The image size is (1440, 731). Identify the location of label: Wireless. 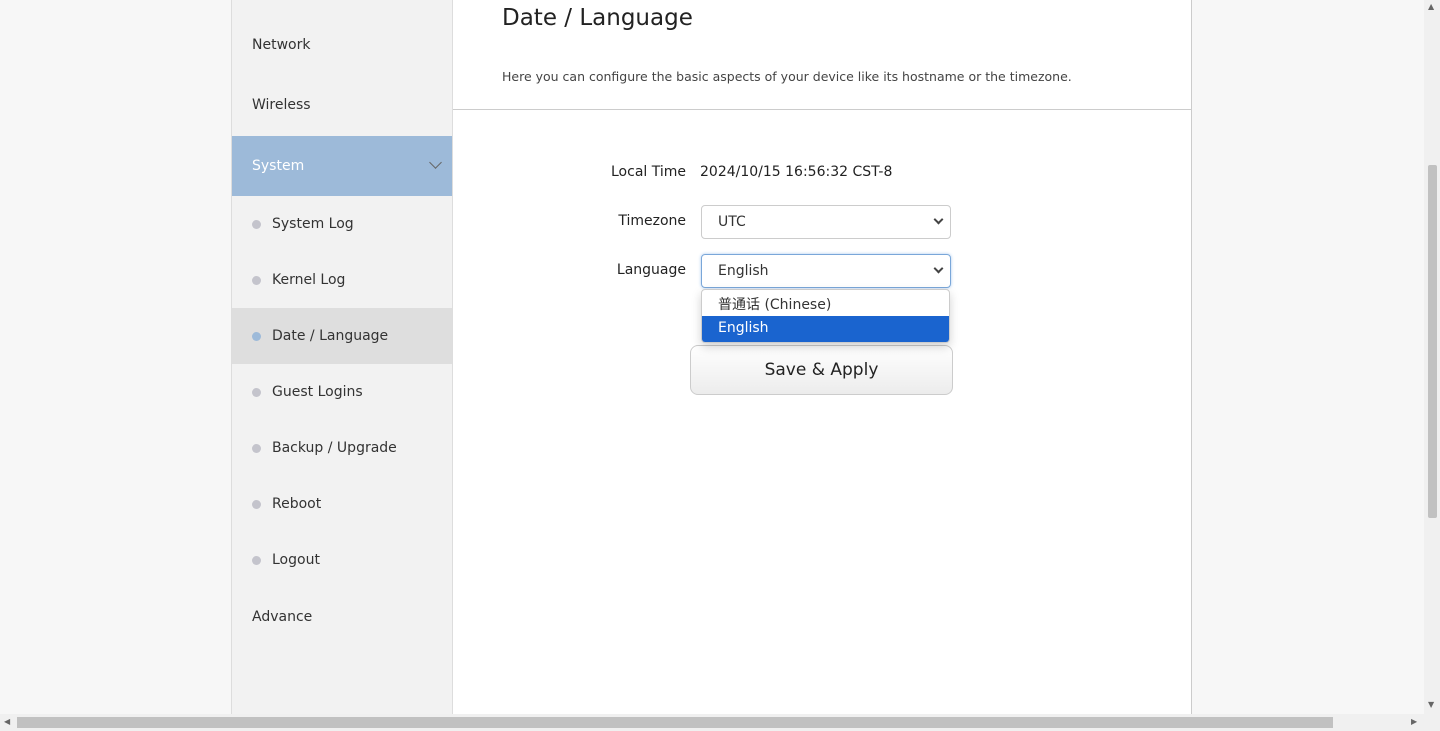
(281, 105).